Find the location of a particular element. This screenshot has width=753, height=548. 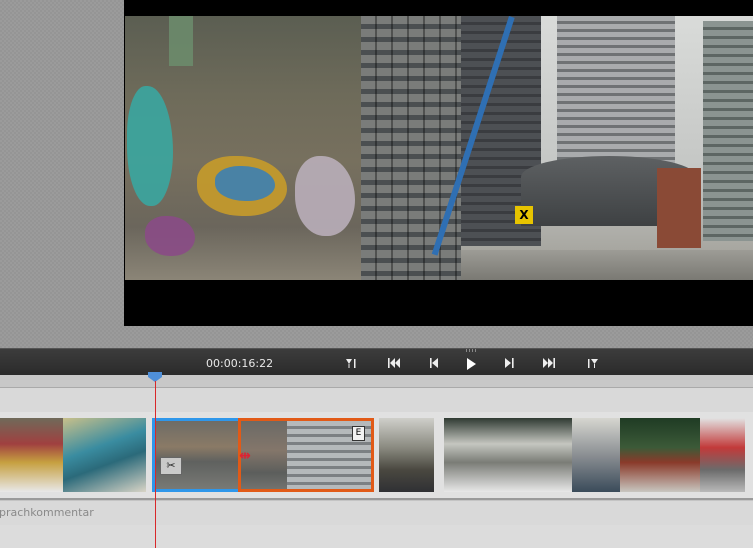

mark-out-icon is located at coordinates (593, 363).